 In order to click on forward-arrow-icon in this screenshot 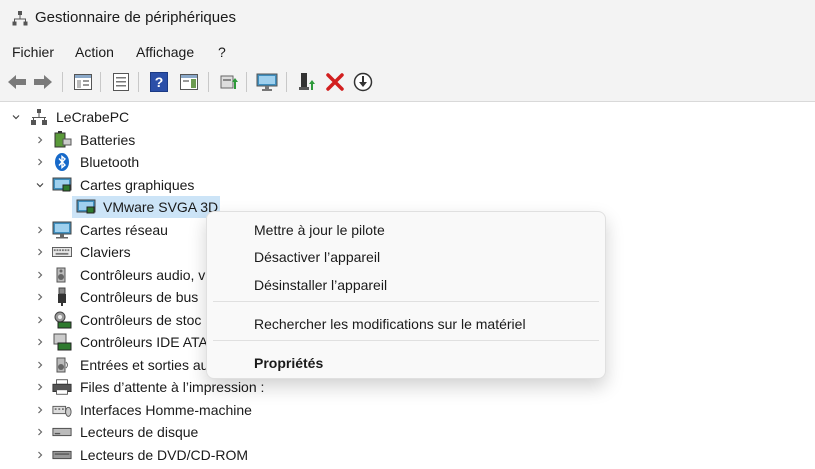, I will do `click(43, 82)`.